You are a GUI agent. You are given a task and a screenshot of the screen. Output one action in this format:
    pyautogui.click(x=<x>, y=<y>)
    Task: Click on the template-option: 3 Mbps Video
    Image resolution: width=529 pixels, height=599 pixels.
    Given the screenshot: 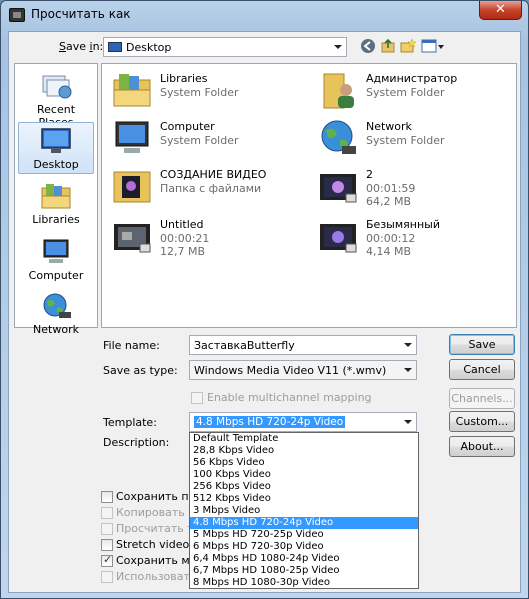 What is the action you would take?
    pyautogui.click(x=304, y=511)
    